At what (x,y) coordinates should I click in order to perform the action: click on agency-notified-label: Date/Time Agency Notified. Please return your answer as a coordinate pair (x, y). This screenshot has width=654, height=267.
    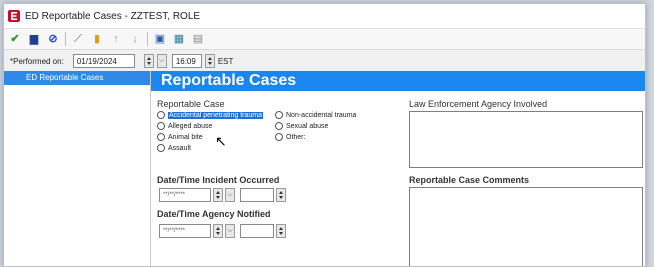
    Looking at the image, I should click on (214, 214).